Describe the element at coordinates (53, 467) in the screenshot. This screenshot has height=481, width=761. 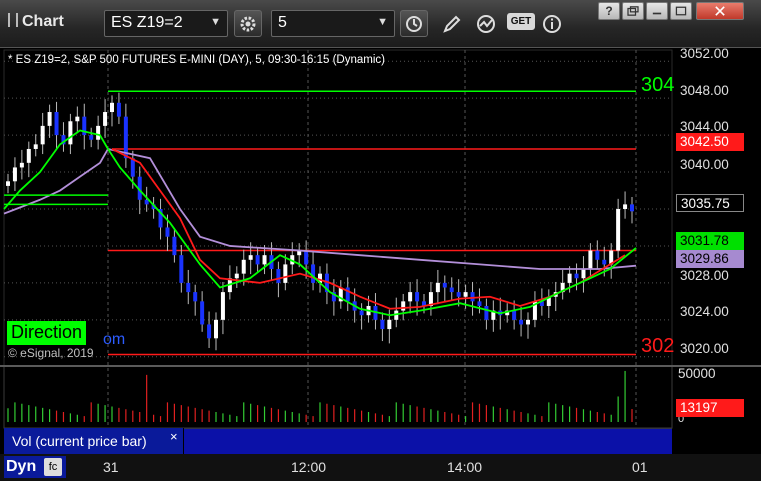
I see `function-icon: fc` at that location.